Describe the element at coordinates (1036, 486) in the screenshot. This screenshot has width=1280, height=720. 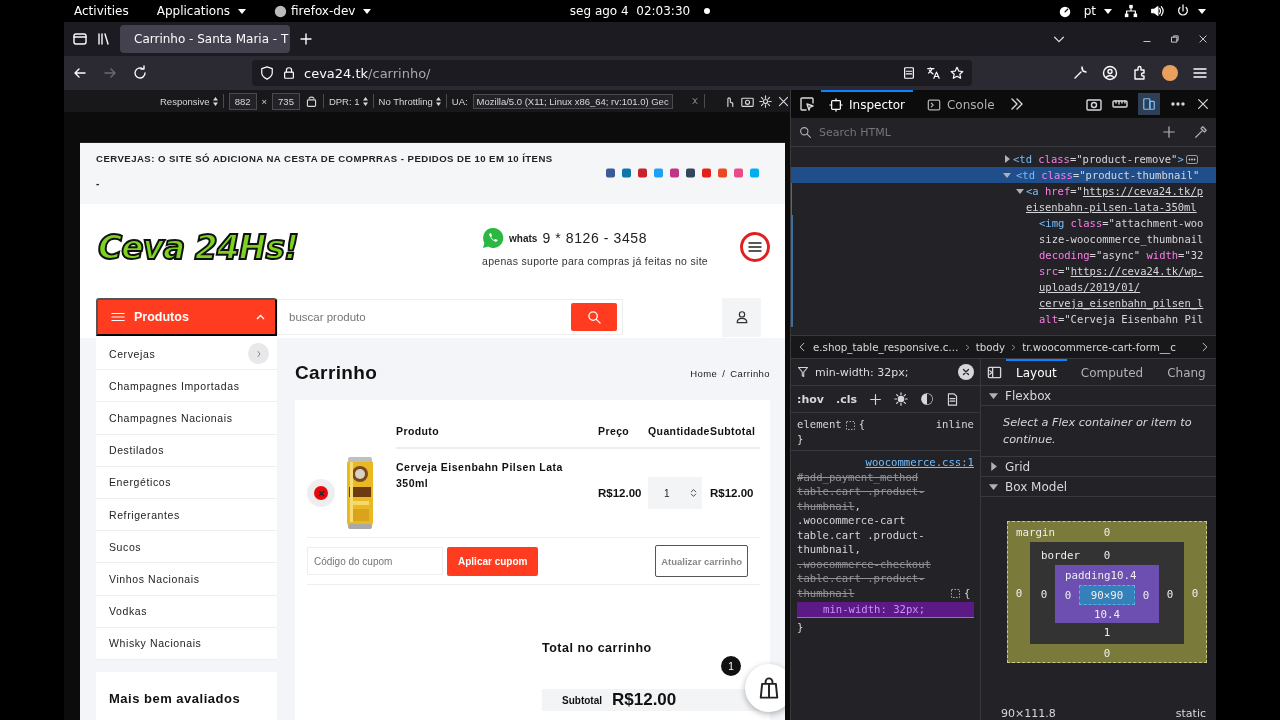
I see `section-header: Box Model` at that location.